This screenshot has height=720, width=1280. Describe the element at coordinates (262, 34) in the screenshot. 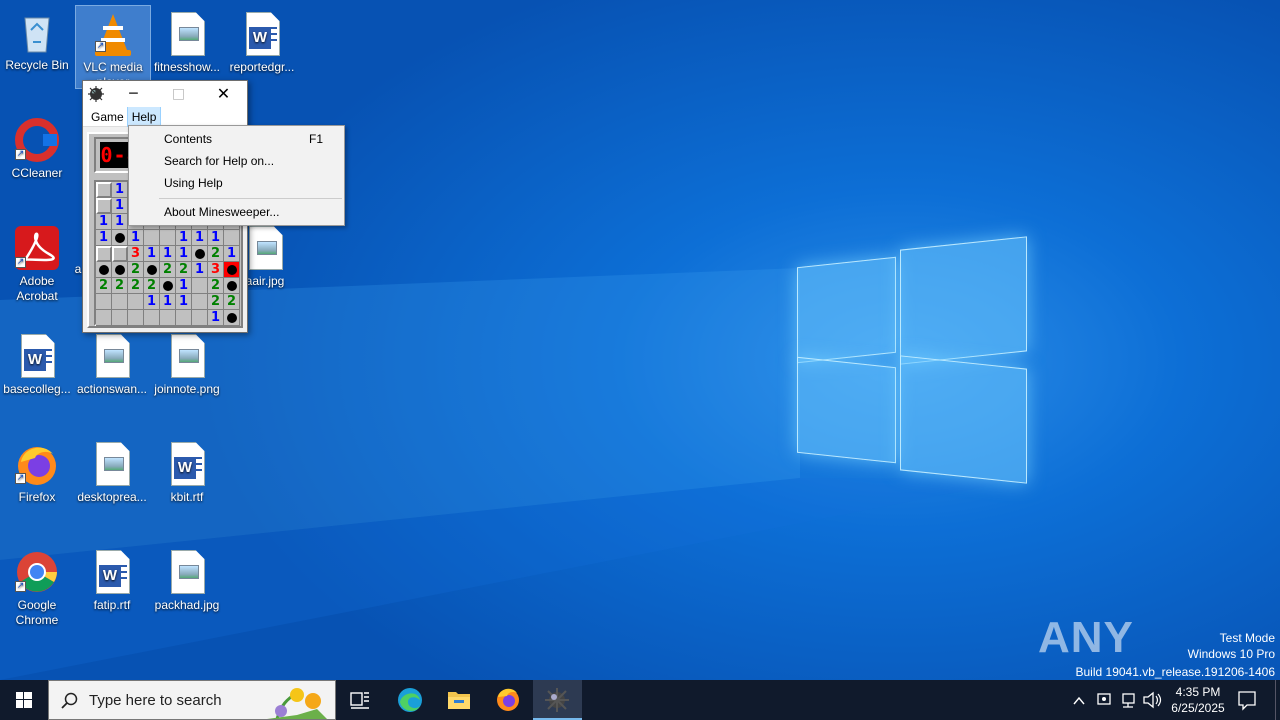

I see `word-file-icon: W` at that location.